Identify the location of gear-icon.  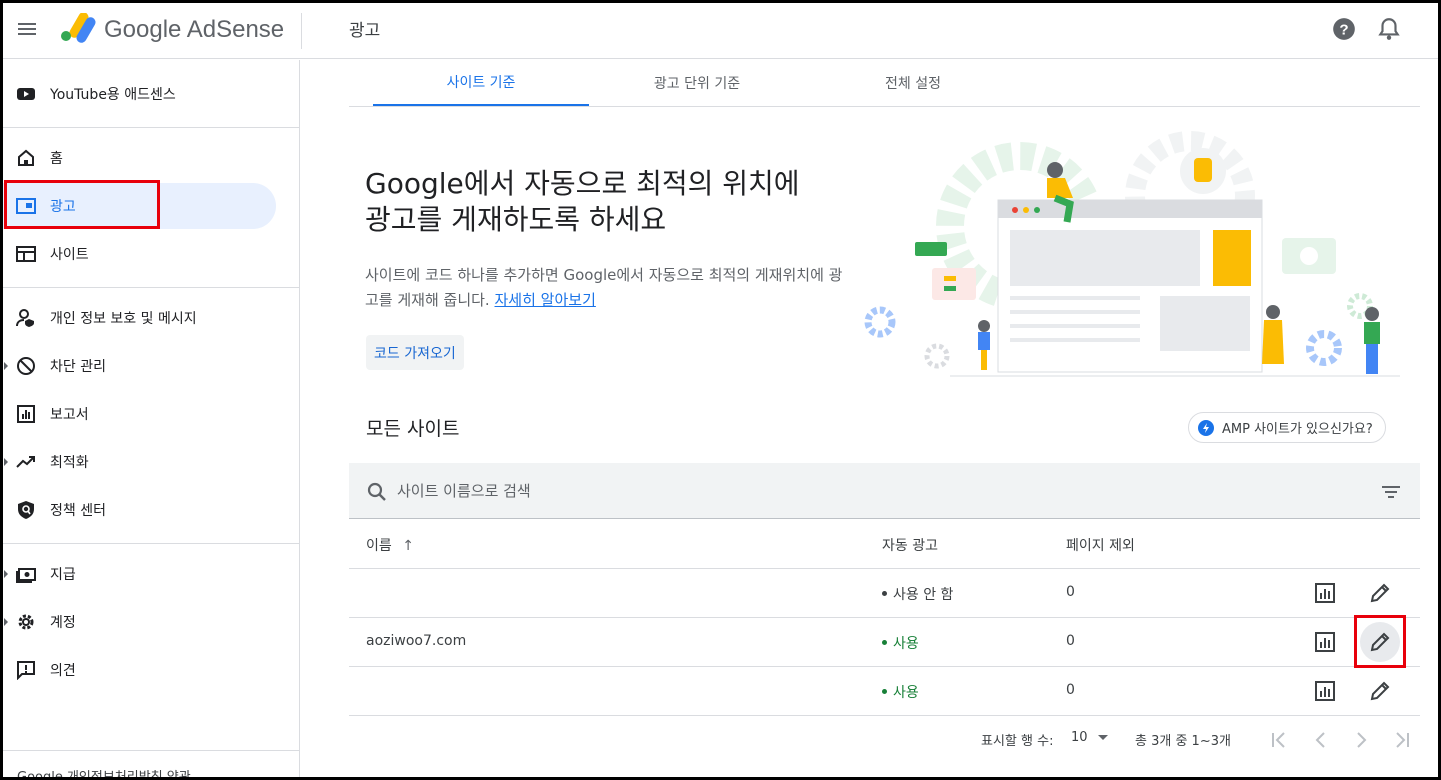
(26, 622).